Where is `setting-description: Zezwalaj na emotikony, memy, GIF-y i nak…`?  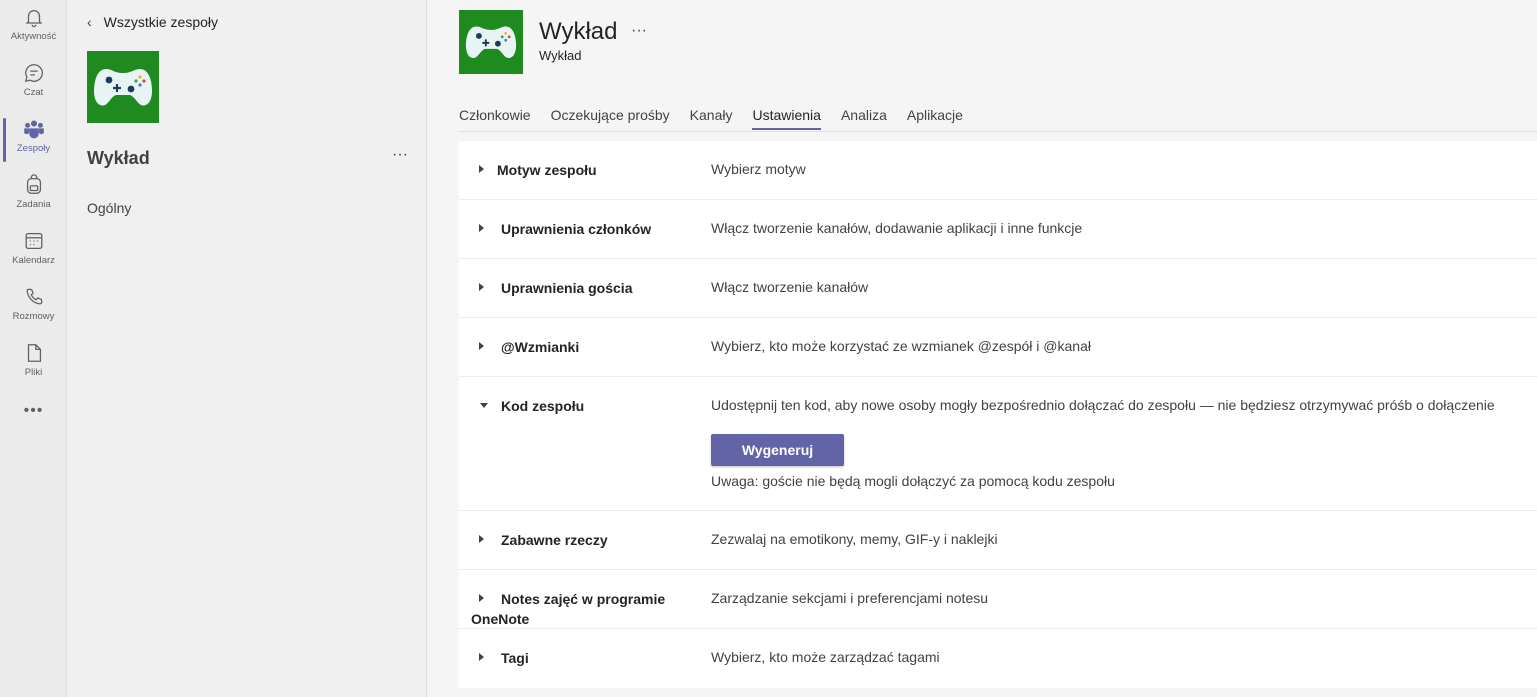
setting-description: Zezwalaj na emotikony, memy, GIF-y i nak… is located at coordinates (854, 539).